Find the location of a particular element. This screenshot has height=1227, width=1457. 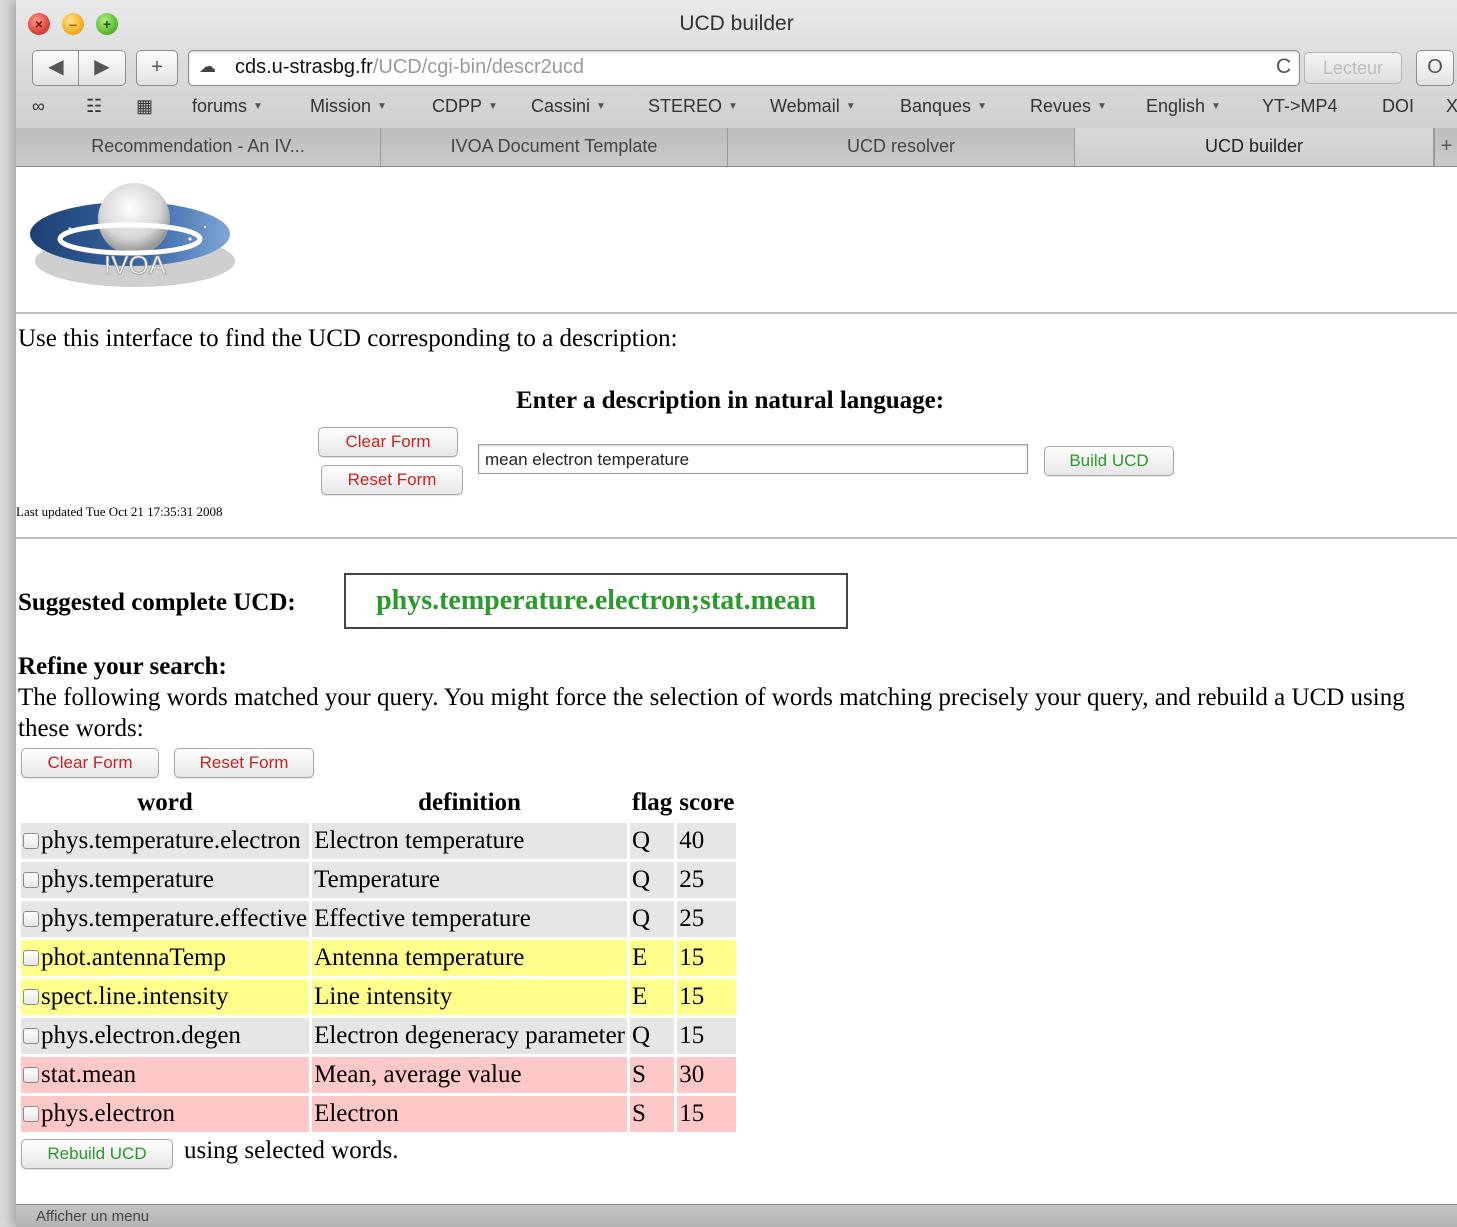

rebuild-ucd-button: Rebuild UCD is located at coordinates (97, 1154).